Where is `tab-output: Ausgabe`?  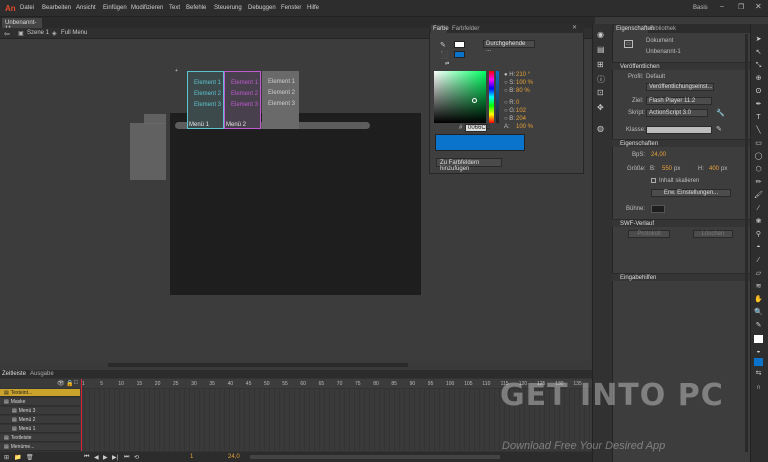 tab-output: Ausgabe is located at coordinates (42, 374).